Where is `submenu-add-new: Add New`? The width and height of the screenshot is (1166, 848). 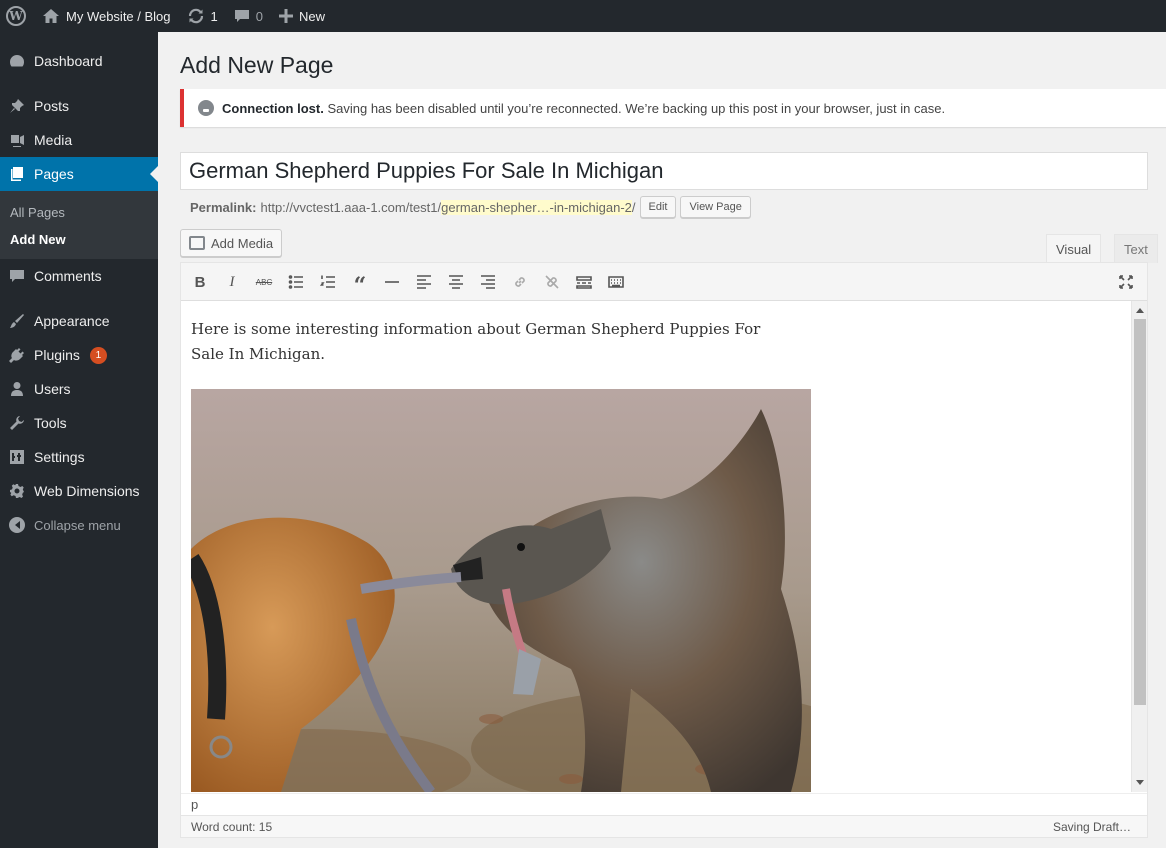 submenu-add-new: Add New is located at coordinates (79, 239).